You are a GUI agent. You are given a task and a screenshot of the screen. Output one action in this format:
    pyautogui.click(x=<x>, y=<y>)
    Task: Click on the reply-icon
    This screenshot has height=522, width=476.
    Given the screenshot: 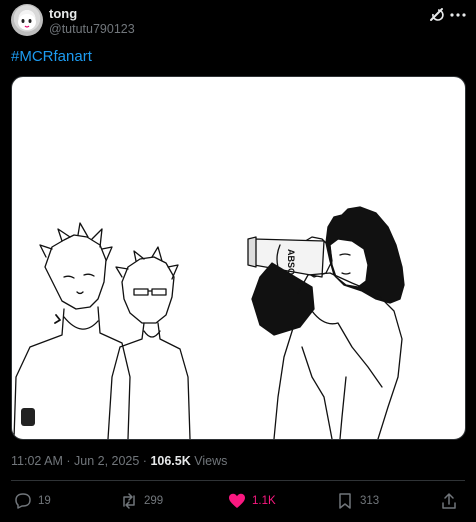 What is the action you would take?
    pyautogui.click(x=23, y=501)
    